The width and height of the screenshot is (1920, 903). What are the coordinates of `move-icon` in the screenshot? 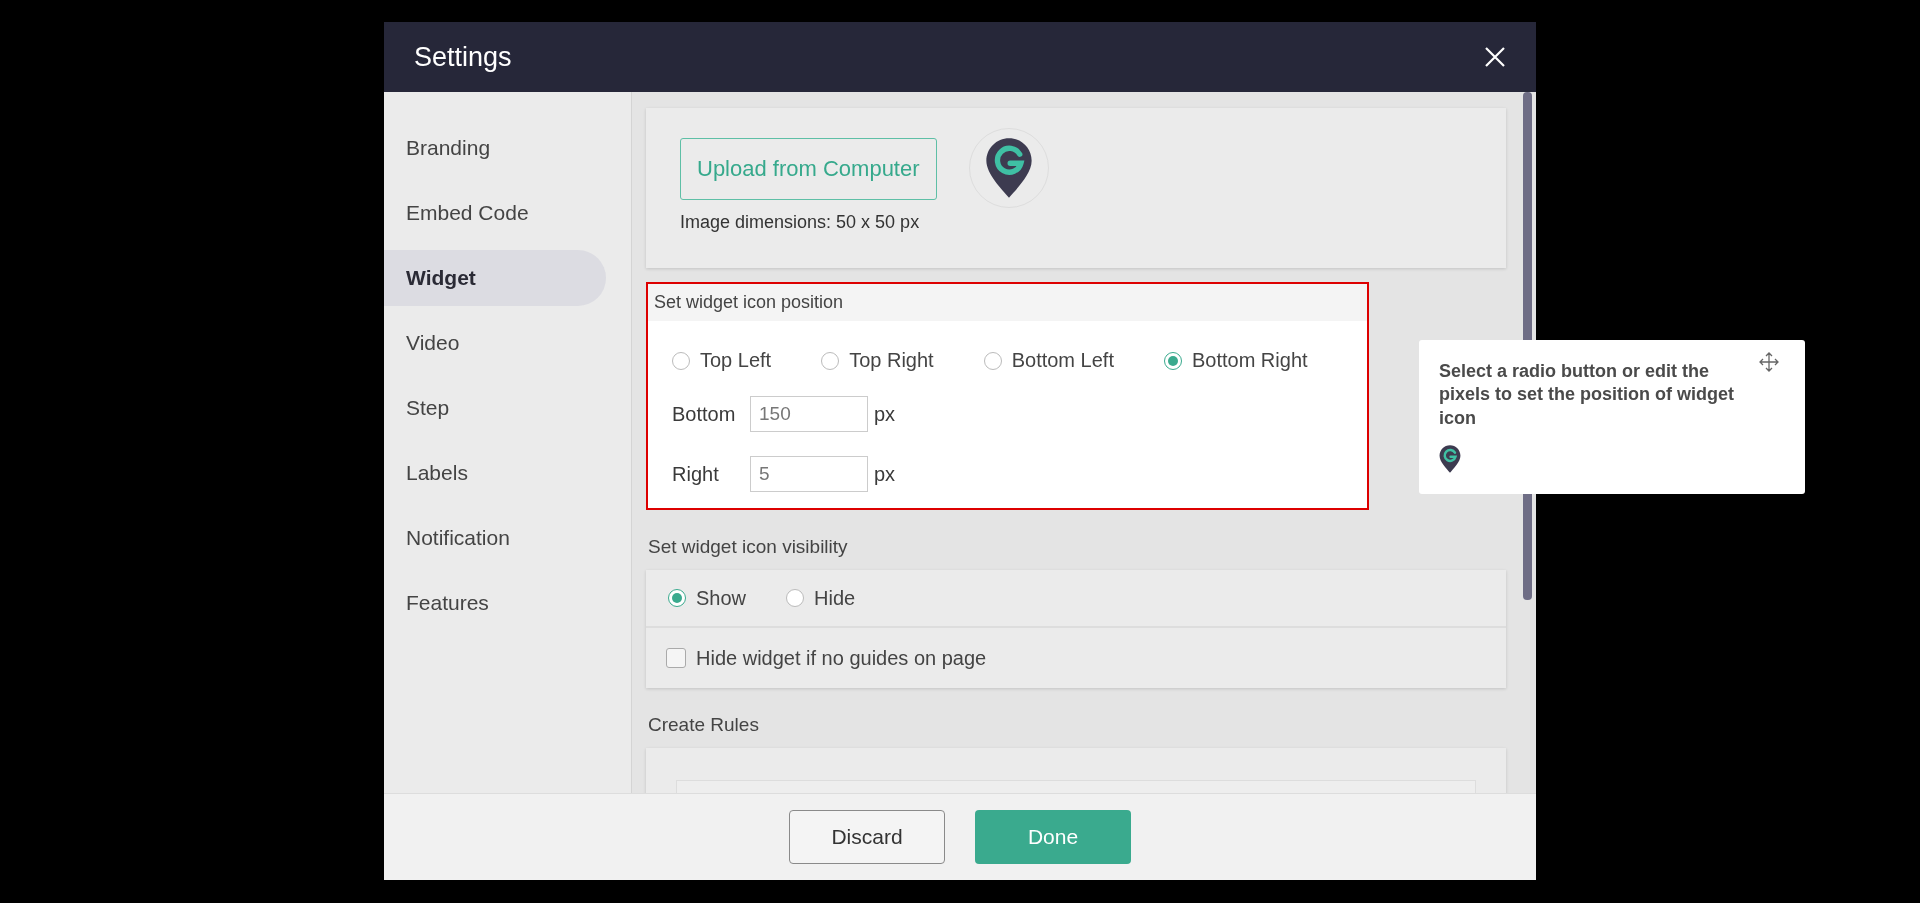 It's located at (1769, 362).